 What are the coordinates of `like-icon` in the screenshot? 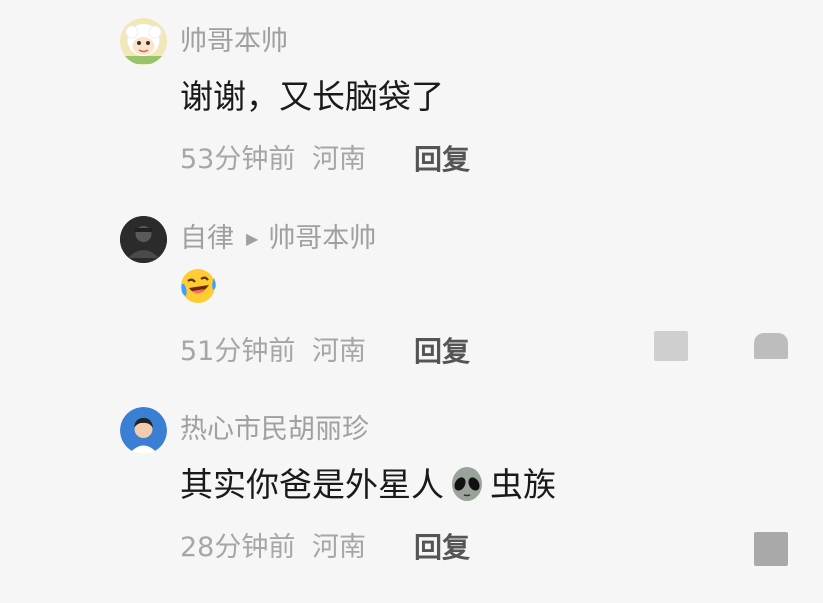 It's located at (771, 549).